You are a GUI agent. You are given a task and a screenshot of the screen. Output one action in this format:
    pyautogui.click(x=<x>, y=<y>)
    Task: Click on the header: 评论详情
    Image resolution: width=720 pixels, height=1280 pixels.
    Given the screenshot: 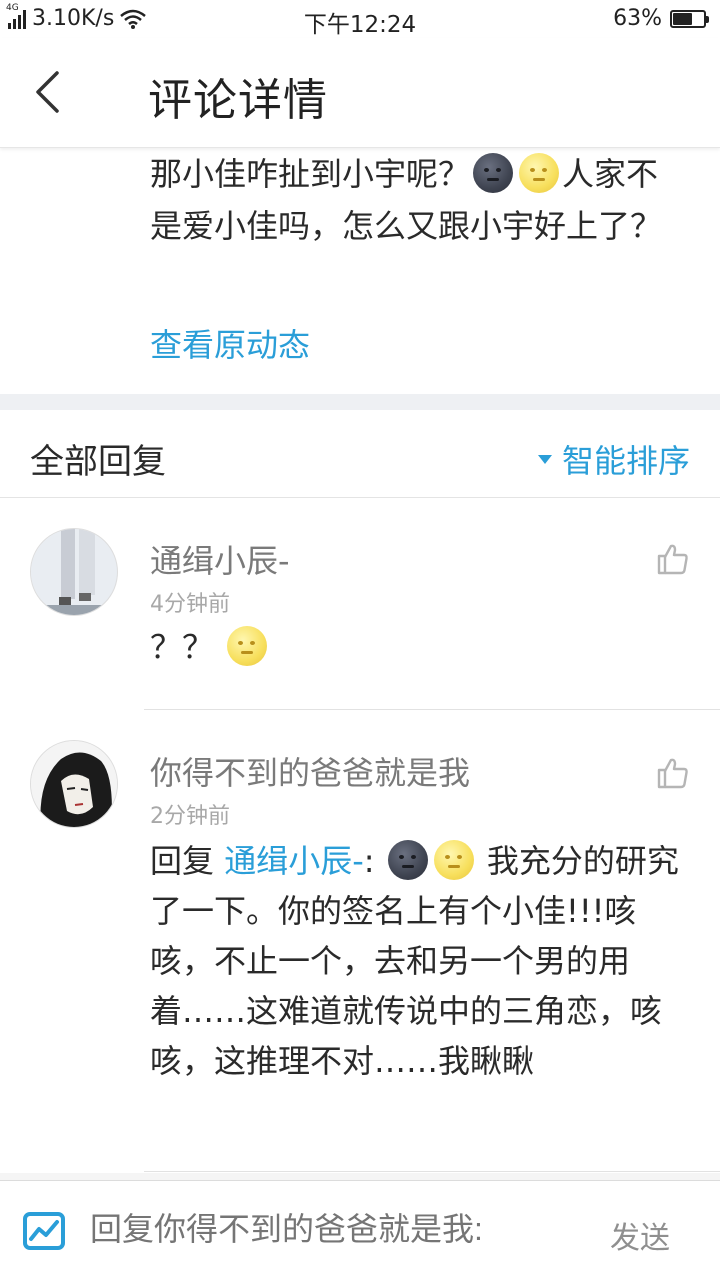 What is the action you would take?
    pyautogui.click(x=360, y=93)
    